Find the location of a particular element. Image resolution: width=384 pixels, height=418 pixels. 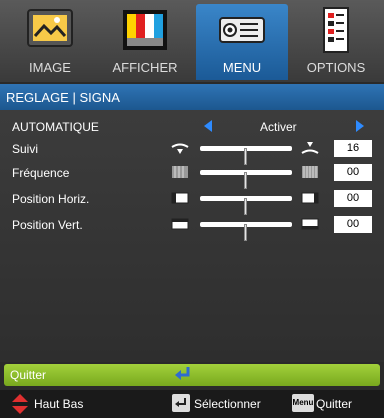

row-label: AUTOMATIQUE is located at coordinates (55, 127).